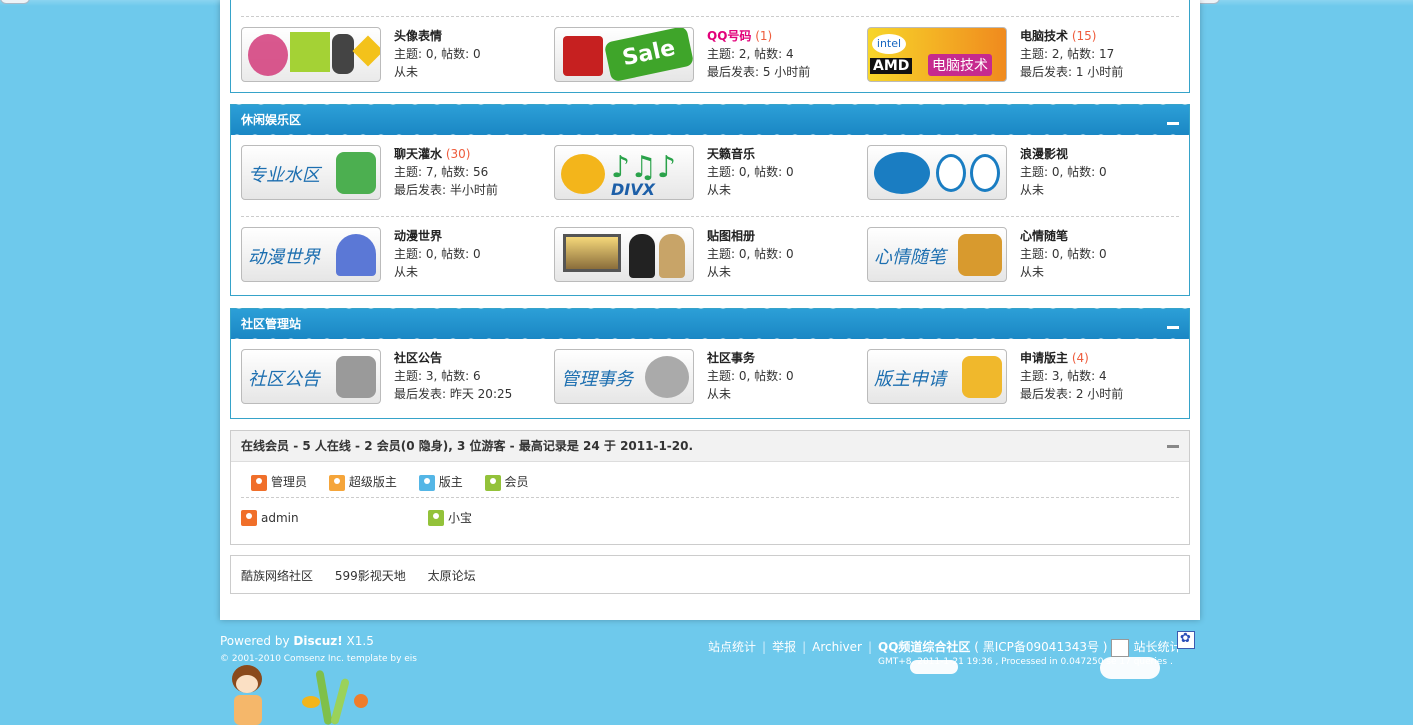  I want to click on forum-last-post: 最后发表: 昨天 20:25, so click(453, 394).